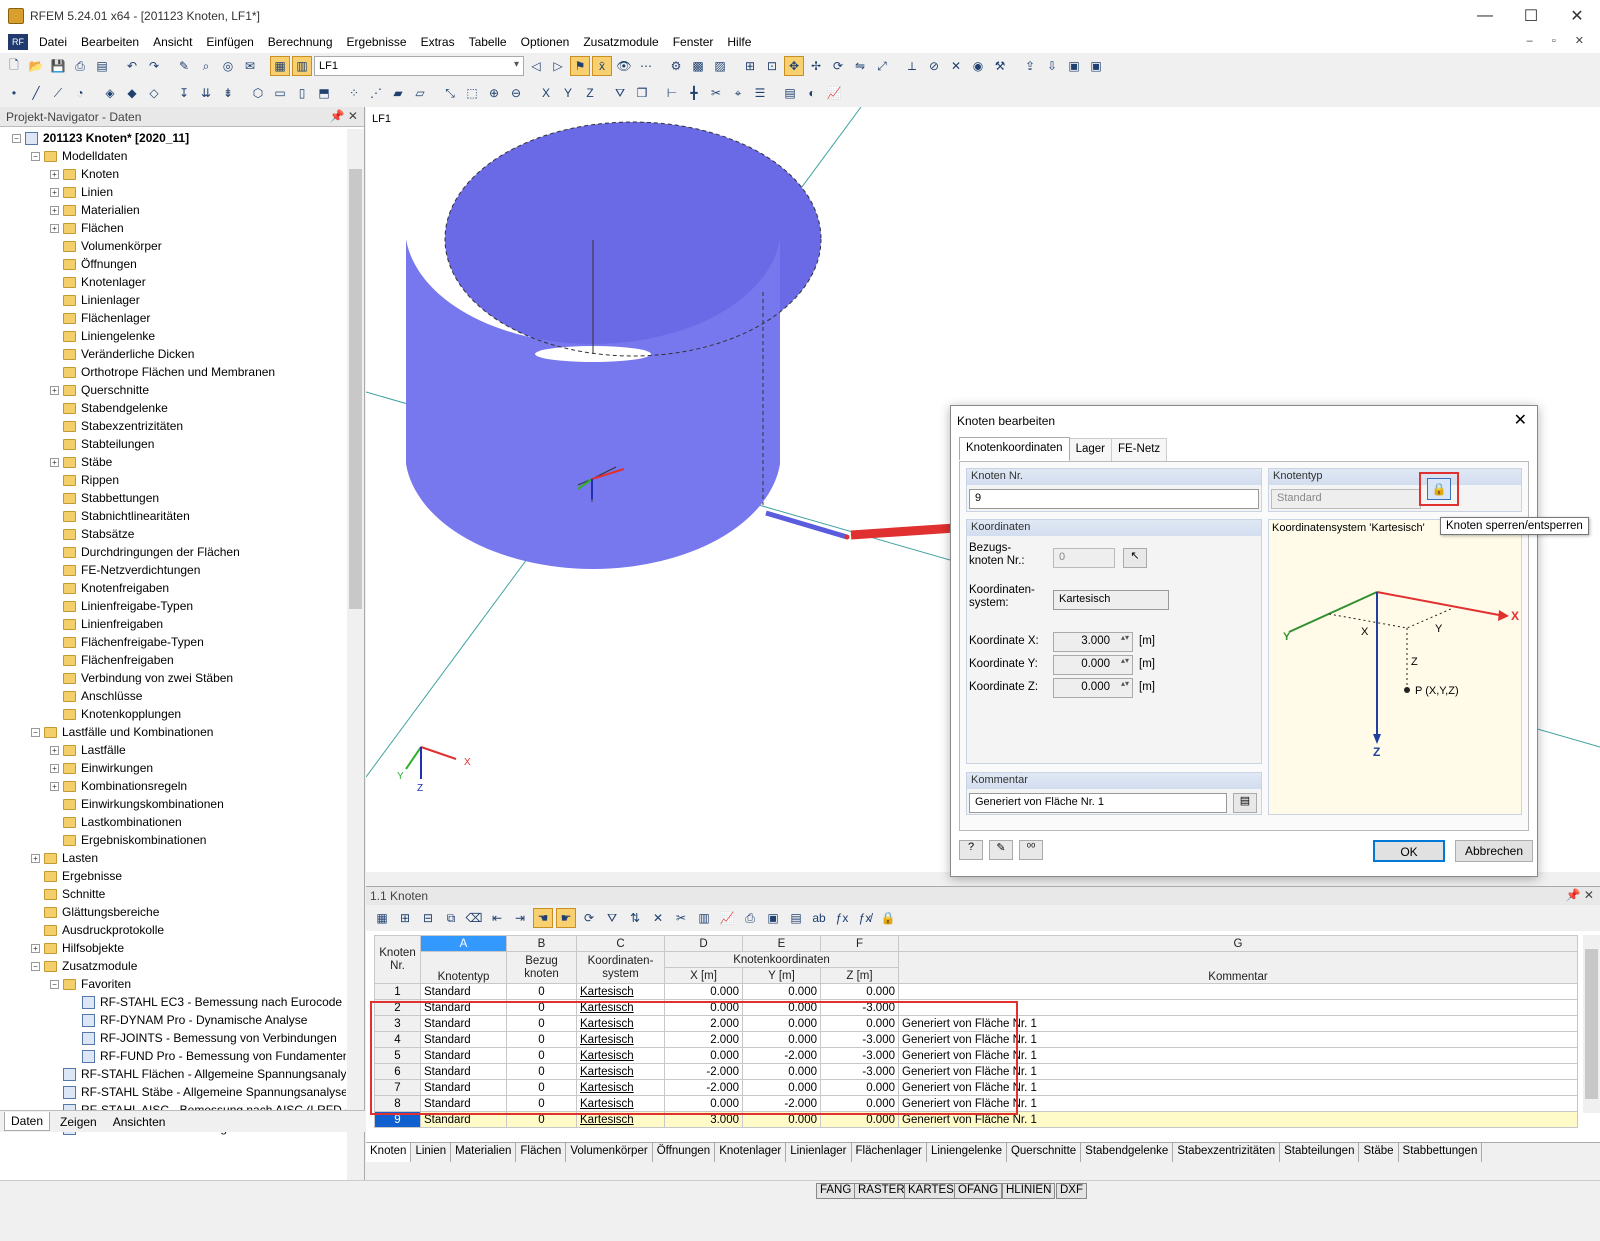 Image resolution: width=1600 pixels, height=1241 pixels. Describe the element at coordinates (184, 66) in the screenshot. I see `edit-icon: ✎` at that location.